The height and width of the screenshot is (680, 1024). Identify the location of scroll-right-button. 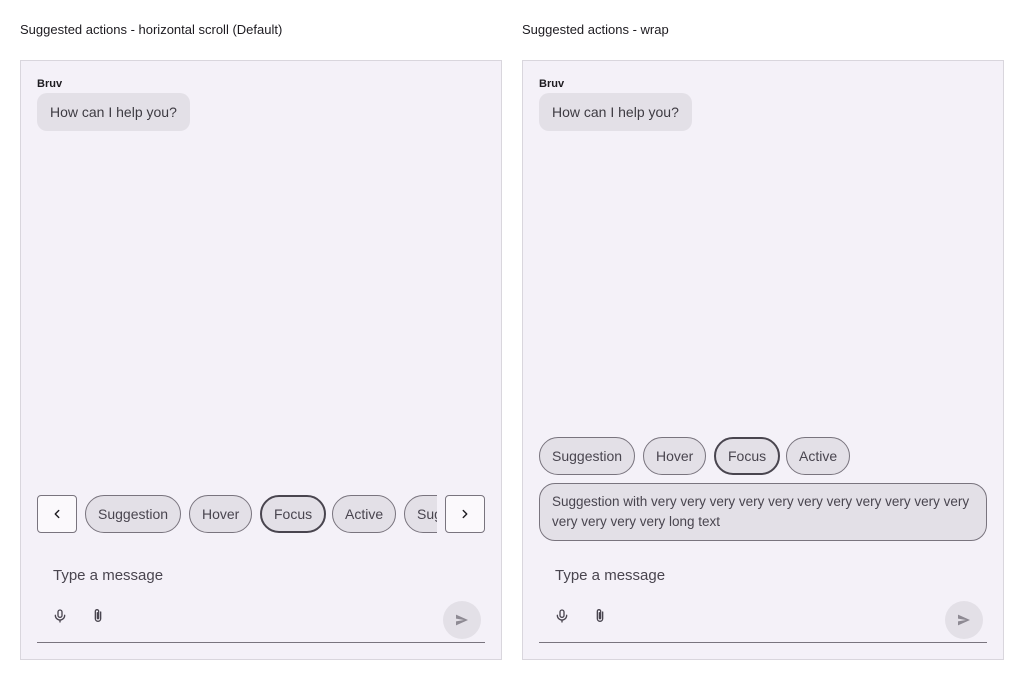
(465, 514).